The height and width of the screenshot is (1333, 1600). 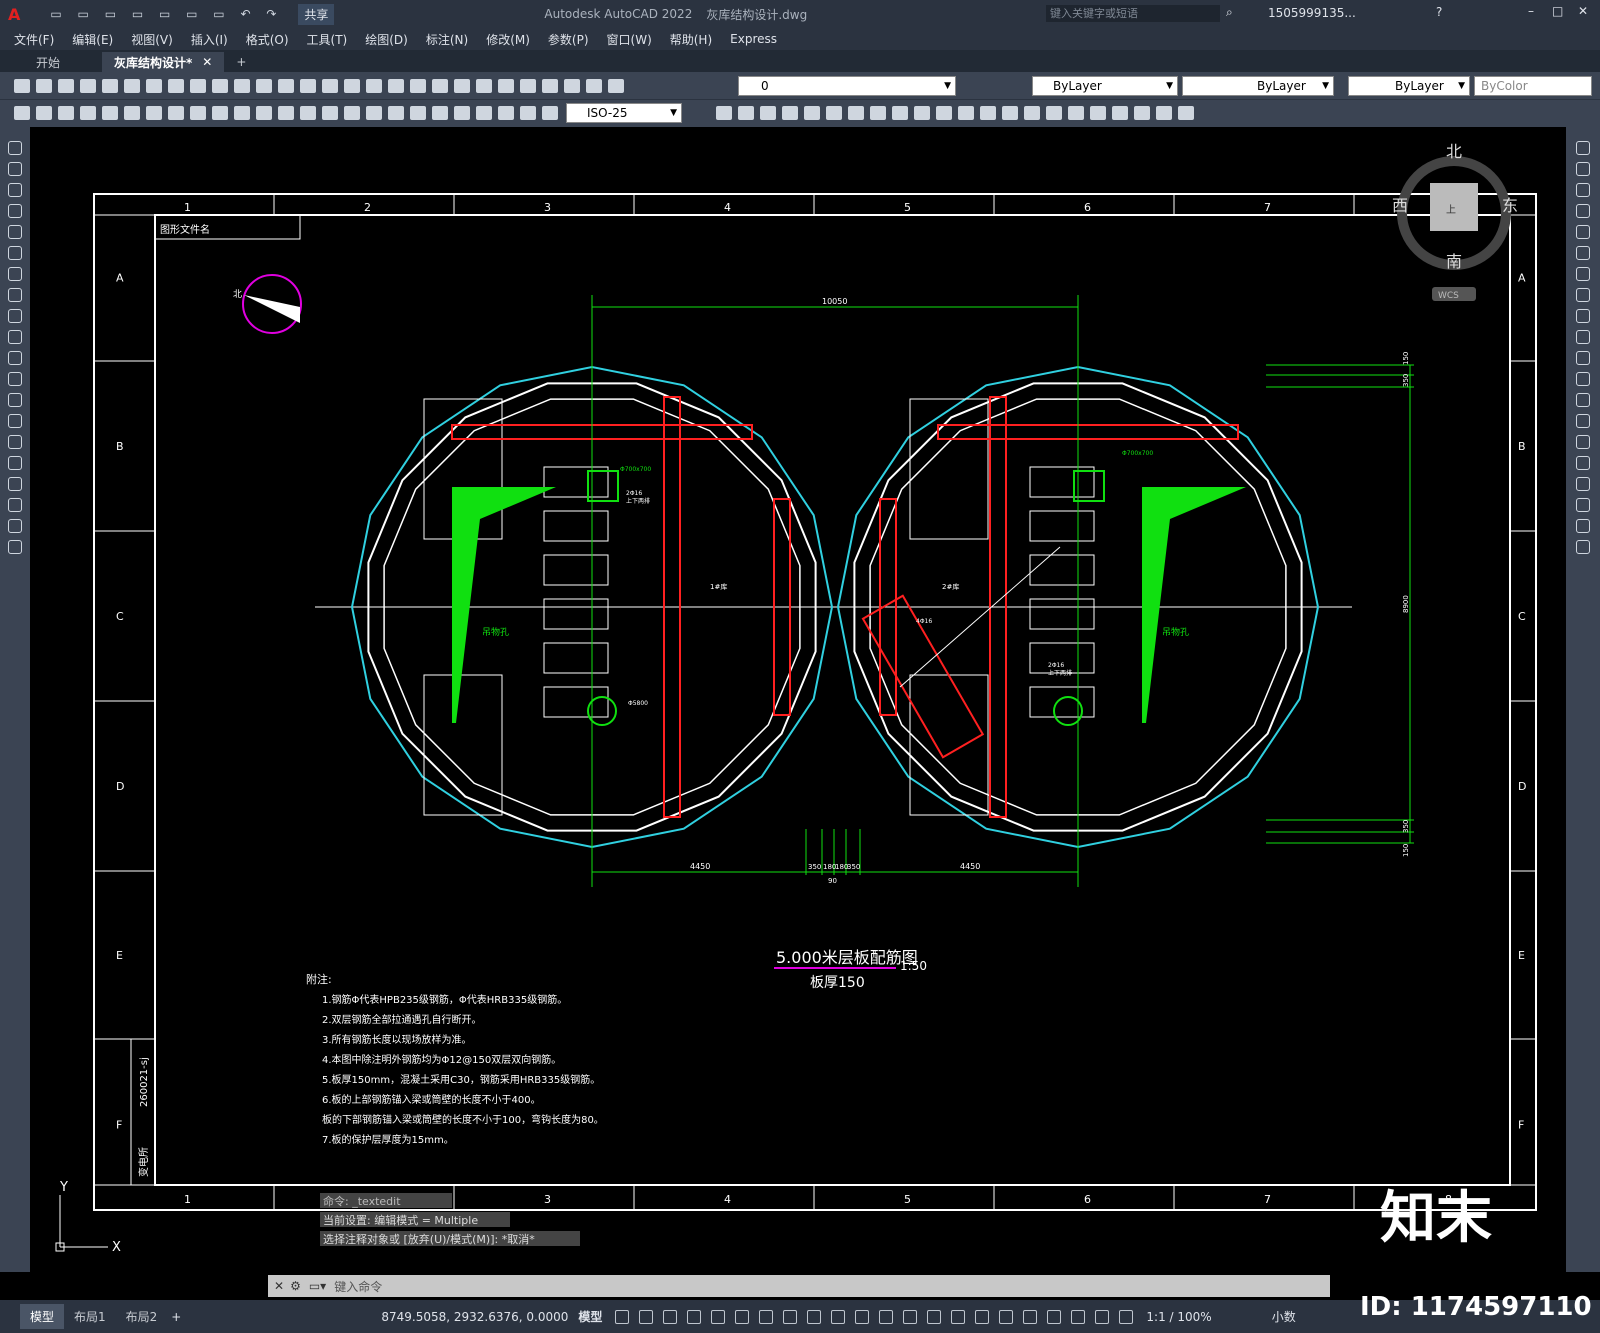 What do you see at coordinates (1439, 12) in the screenshot?
I see `help-icon: ?` at bounding box center [1439, 12].